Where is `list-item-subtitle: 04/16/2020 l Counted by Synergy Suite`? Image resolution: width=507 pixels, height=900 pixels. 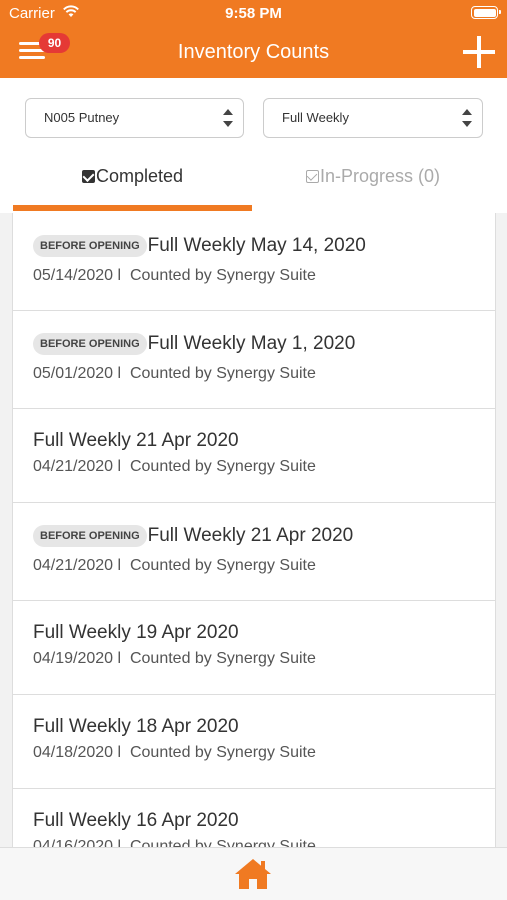
list-item-subtitle: 04/16/2020 l Counted by Synergy Suite is located at coordinates (174, 842).